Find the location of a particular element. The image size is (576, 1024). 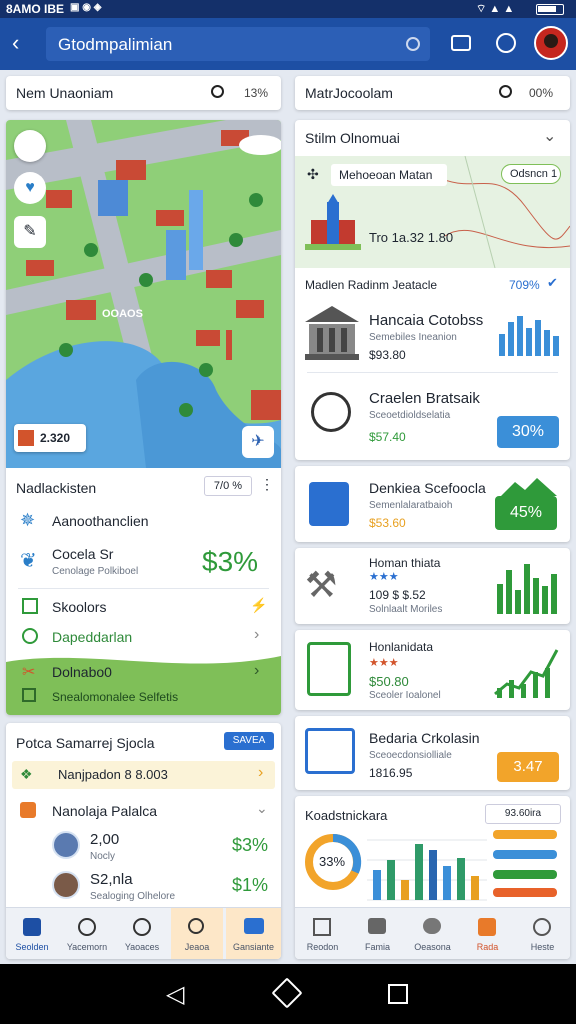

trend-chart is located at coordinates (526, 673).